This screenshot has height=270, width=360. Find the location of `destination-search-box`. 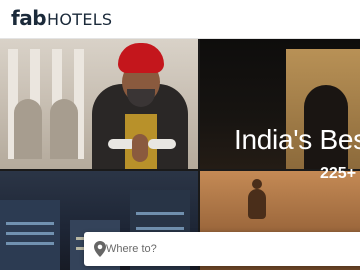

destination-search-box is located at coordinates (222, 249).